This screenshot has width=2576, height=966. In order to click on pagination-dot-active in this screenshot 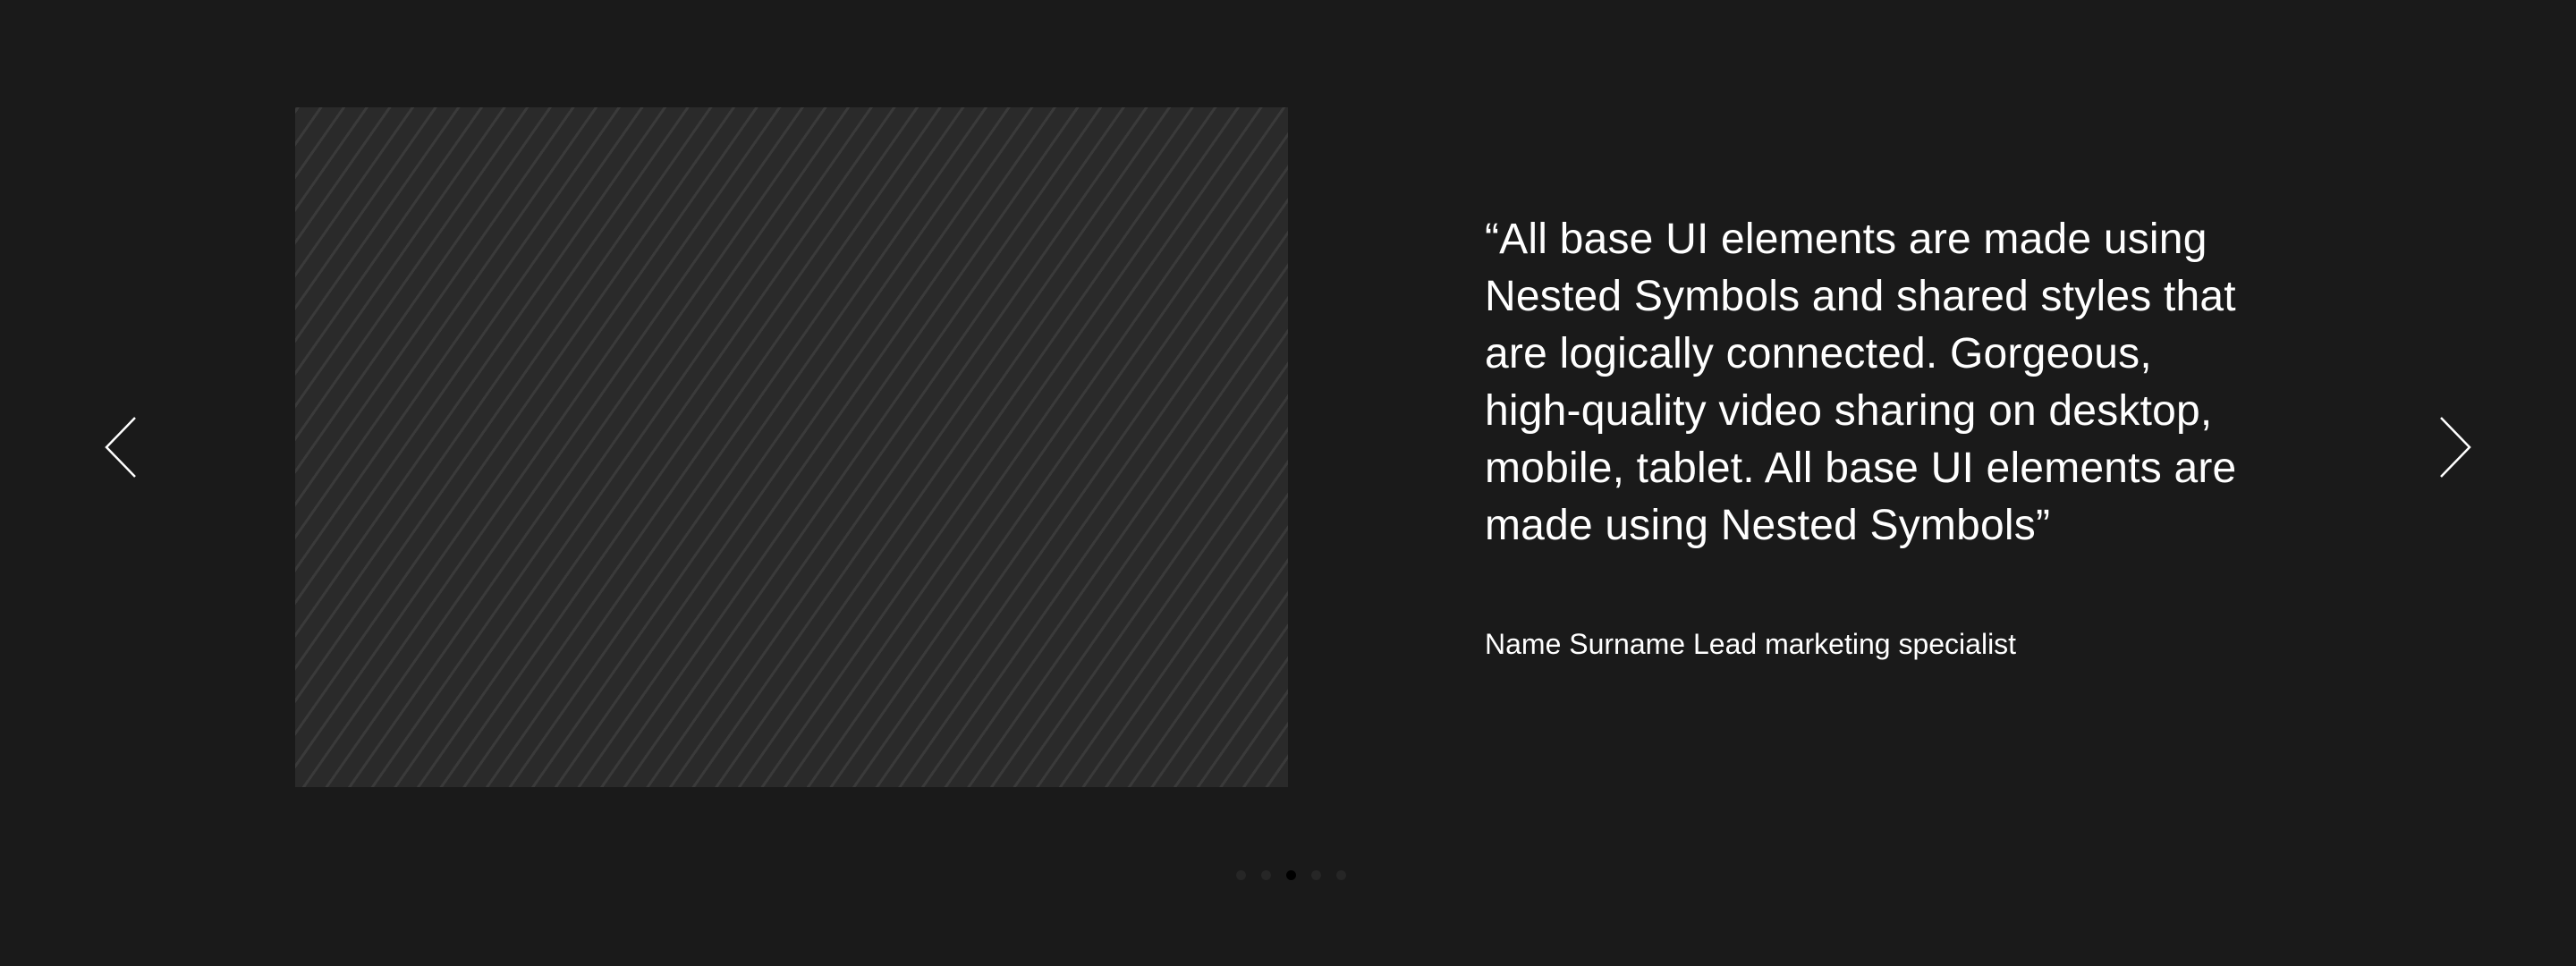, I will do `click(1291, 875)`.